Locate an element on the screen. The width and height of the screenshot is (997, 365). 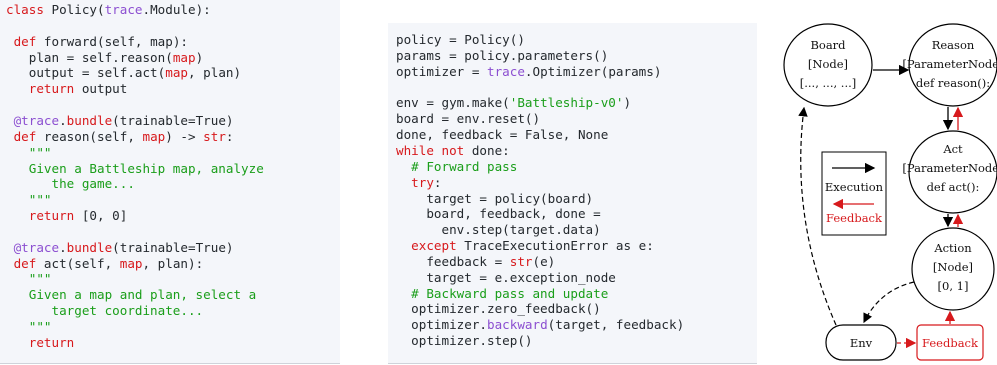
code-token: done: is located at coordinates (490, 150).